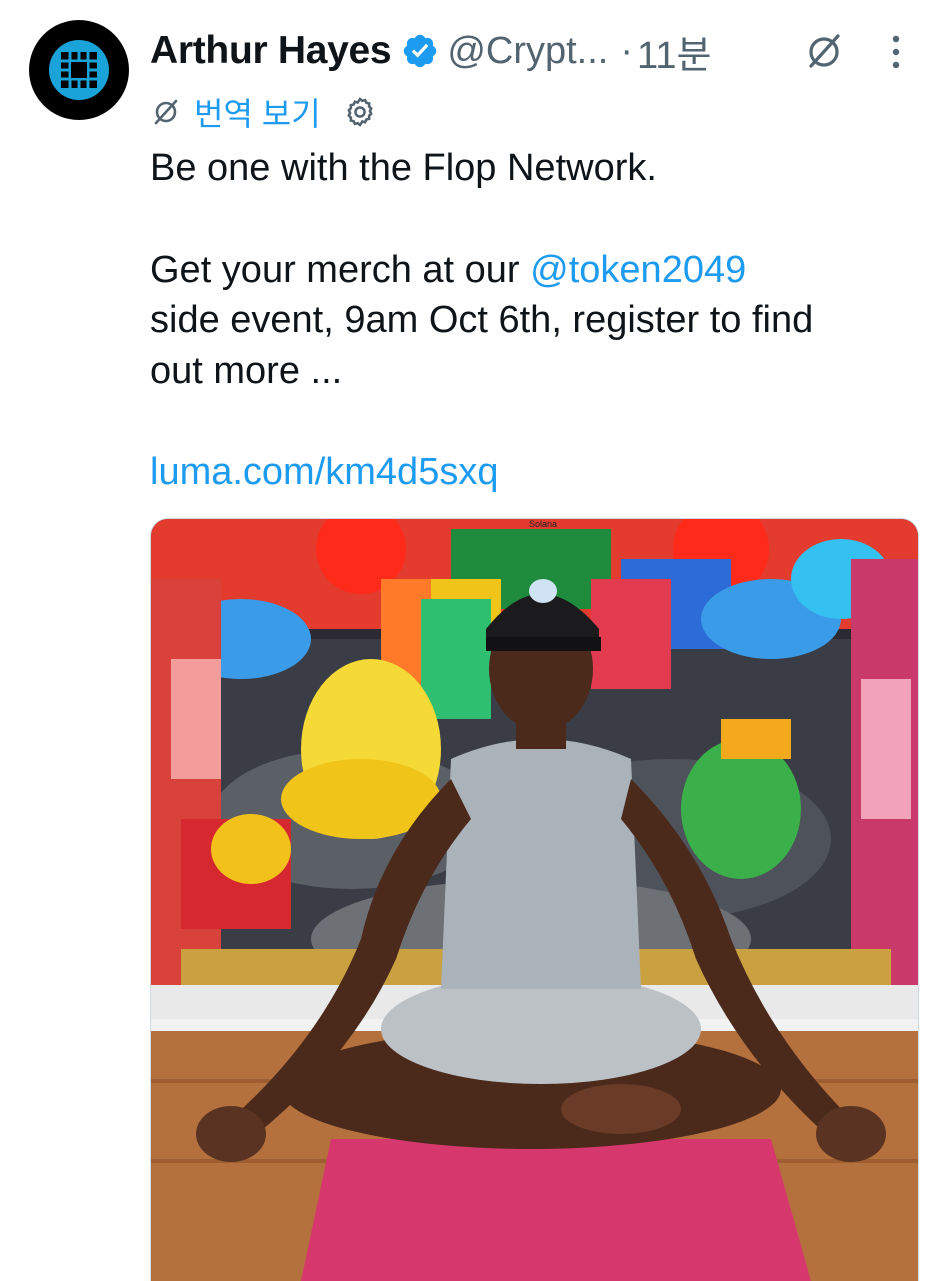  Describe the element at coordinates (360, 112) in the screenshot. I see `gear-icon` at that location.